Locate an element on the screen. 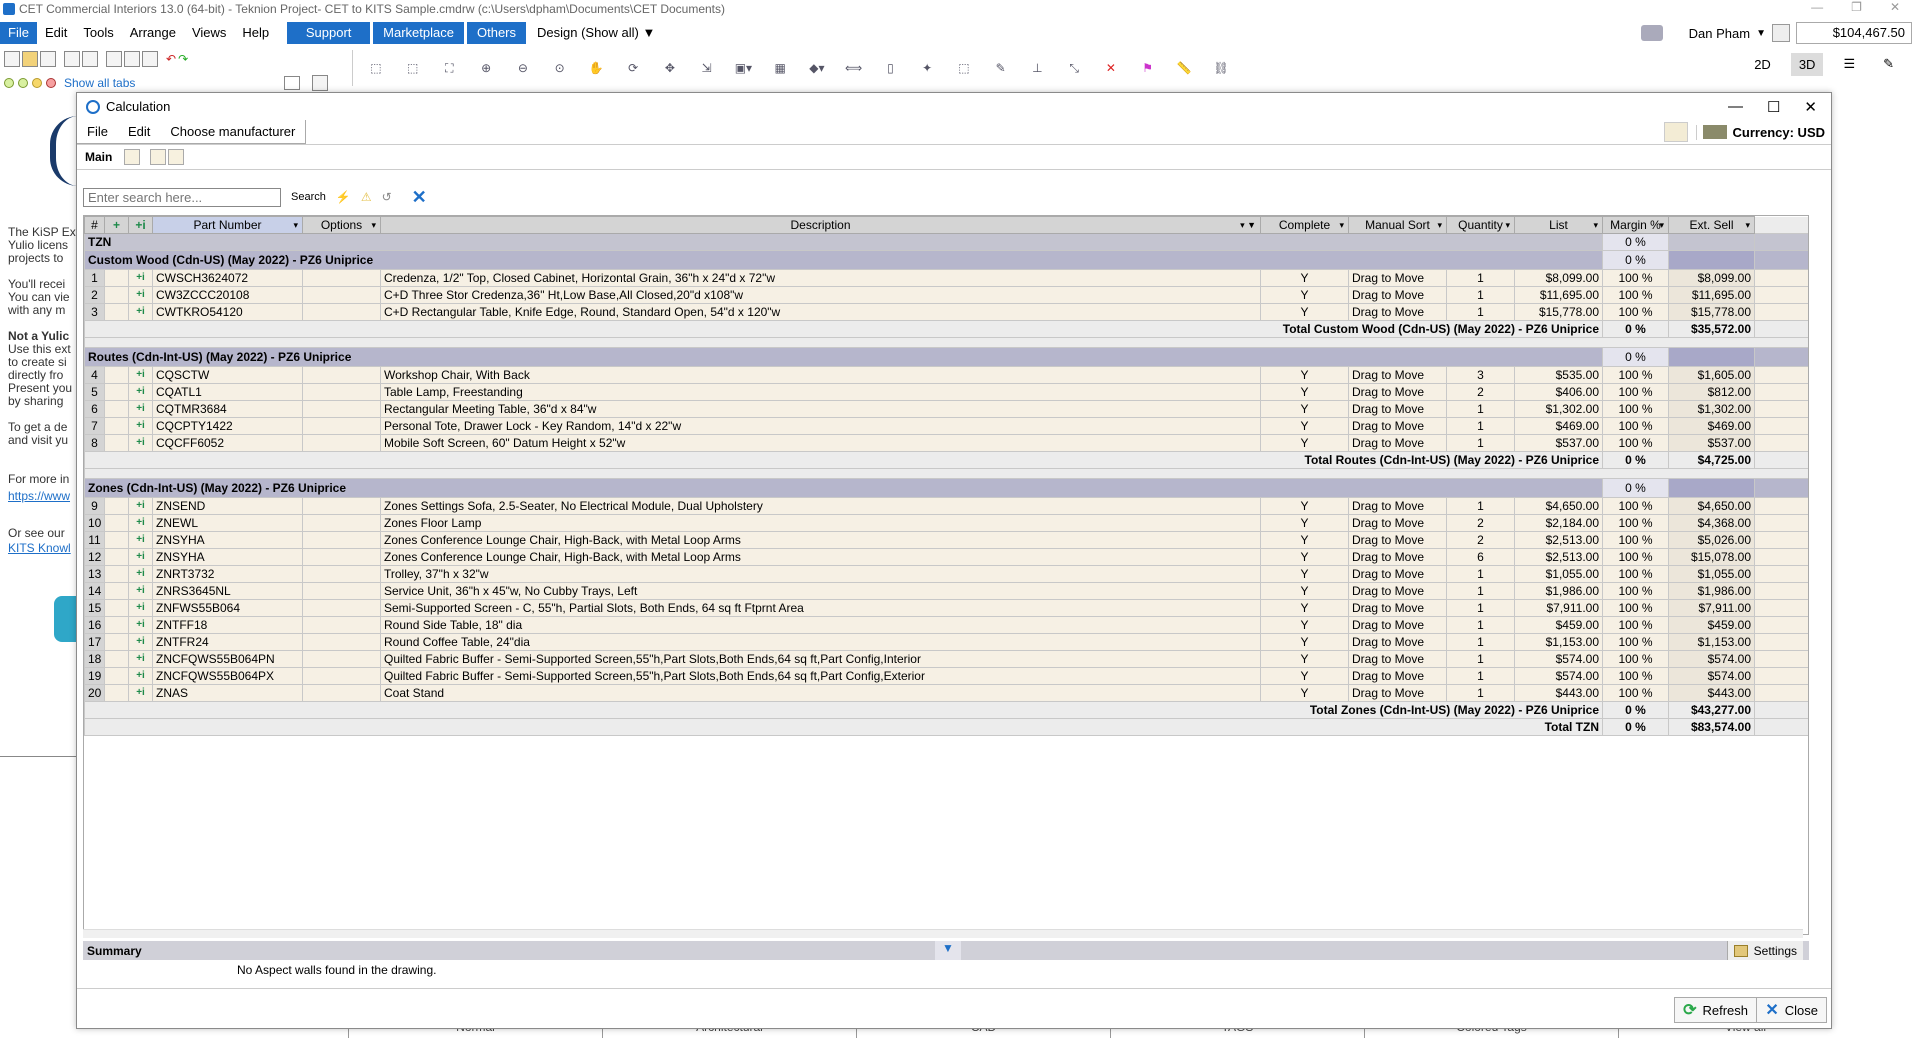 The height and width of the screenshot is (1038, 1912). description: Trolley, 37"h x 32"w is located at coordinates (820, 574).